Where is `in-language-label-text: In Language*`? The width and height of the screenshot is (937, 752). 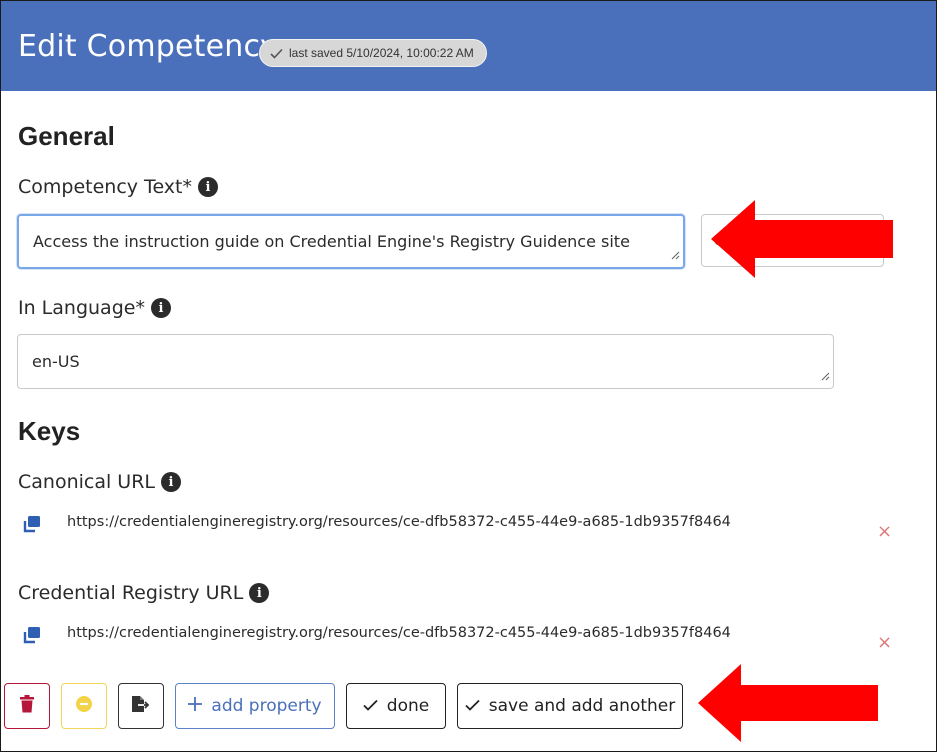
in-language-label-text: In Language* is located at coordinates (81, 308).